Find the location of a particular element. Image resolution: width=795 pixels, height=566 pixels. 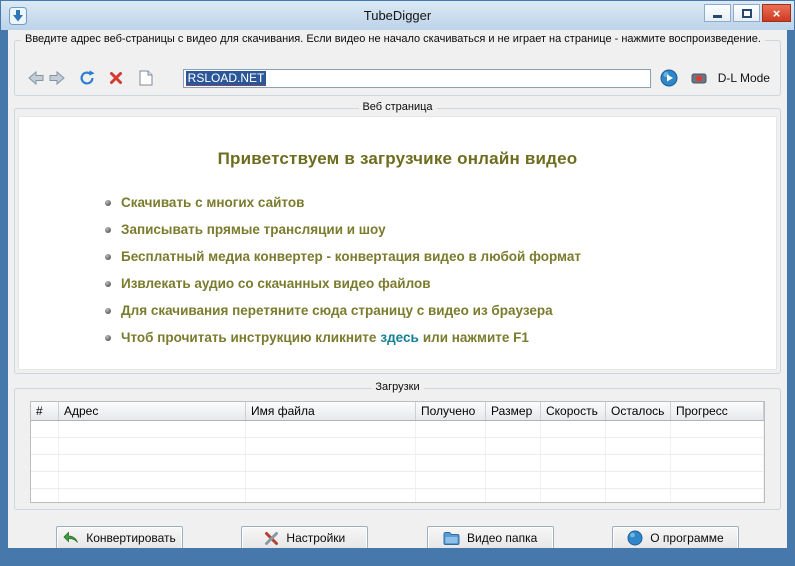

app-logo-icon is located at coordinates (18, 15).